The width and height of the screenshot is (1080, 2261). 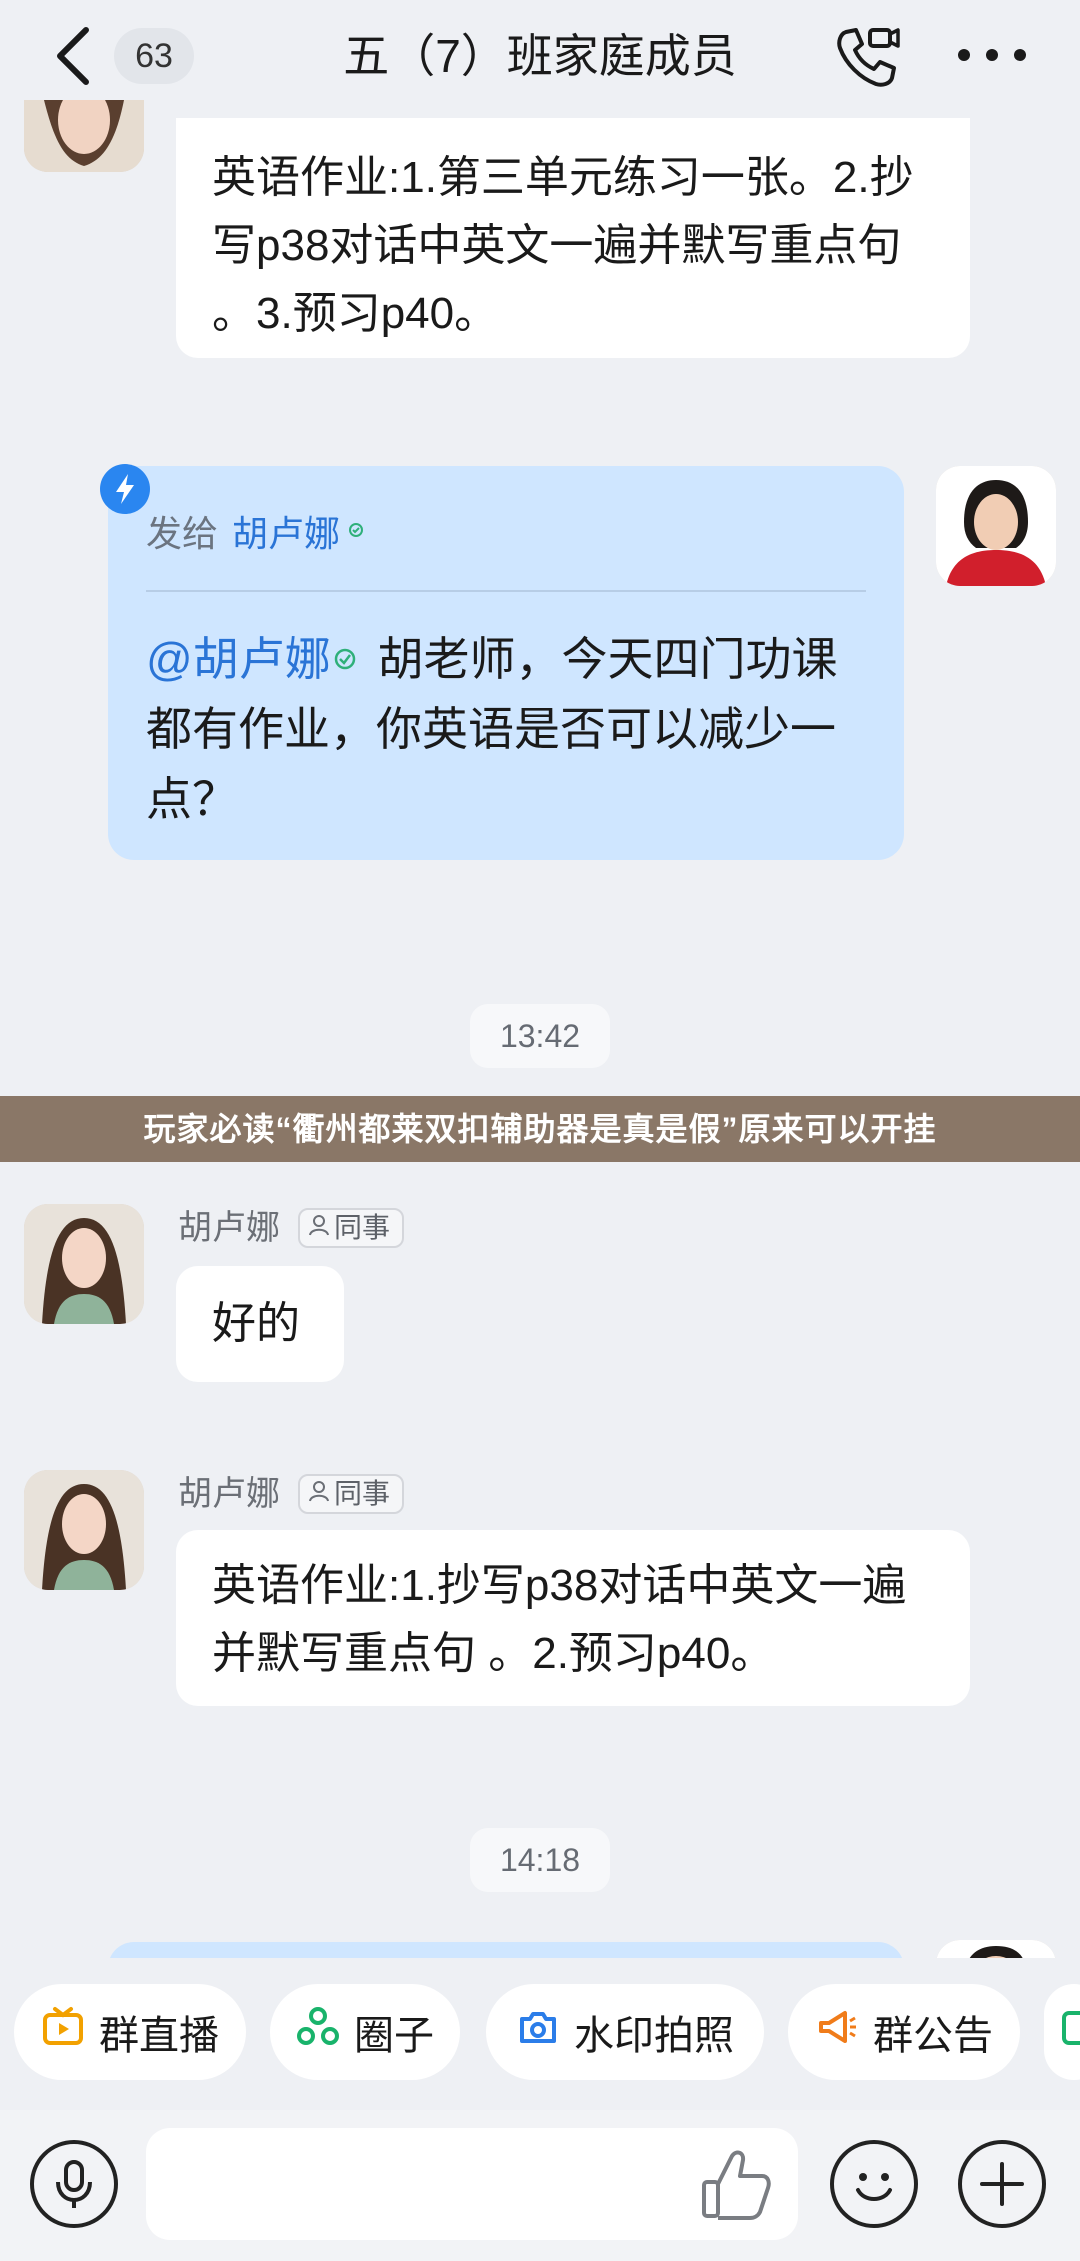 I want to click on camera-icon, so click(x=538, y=2032).